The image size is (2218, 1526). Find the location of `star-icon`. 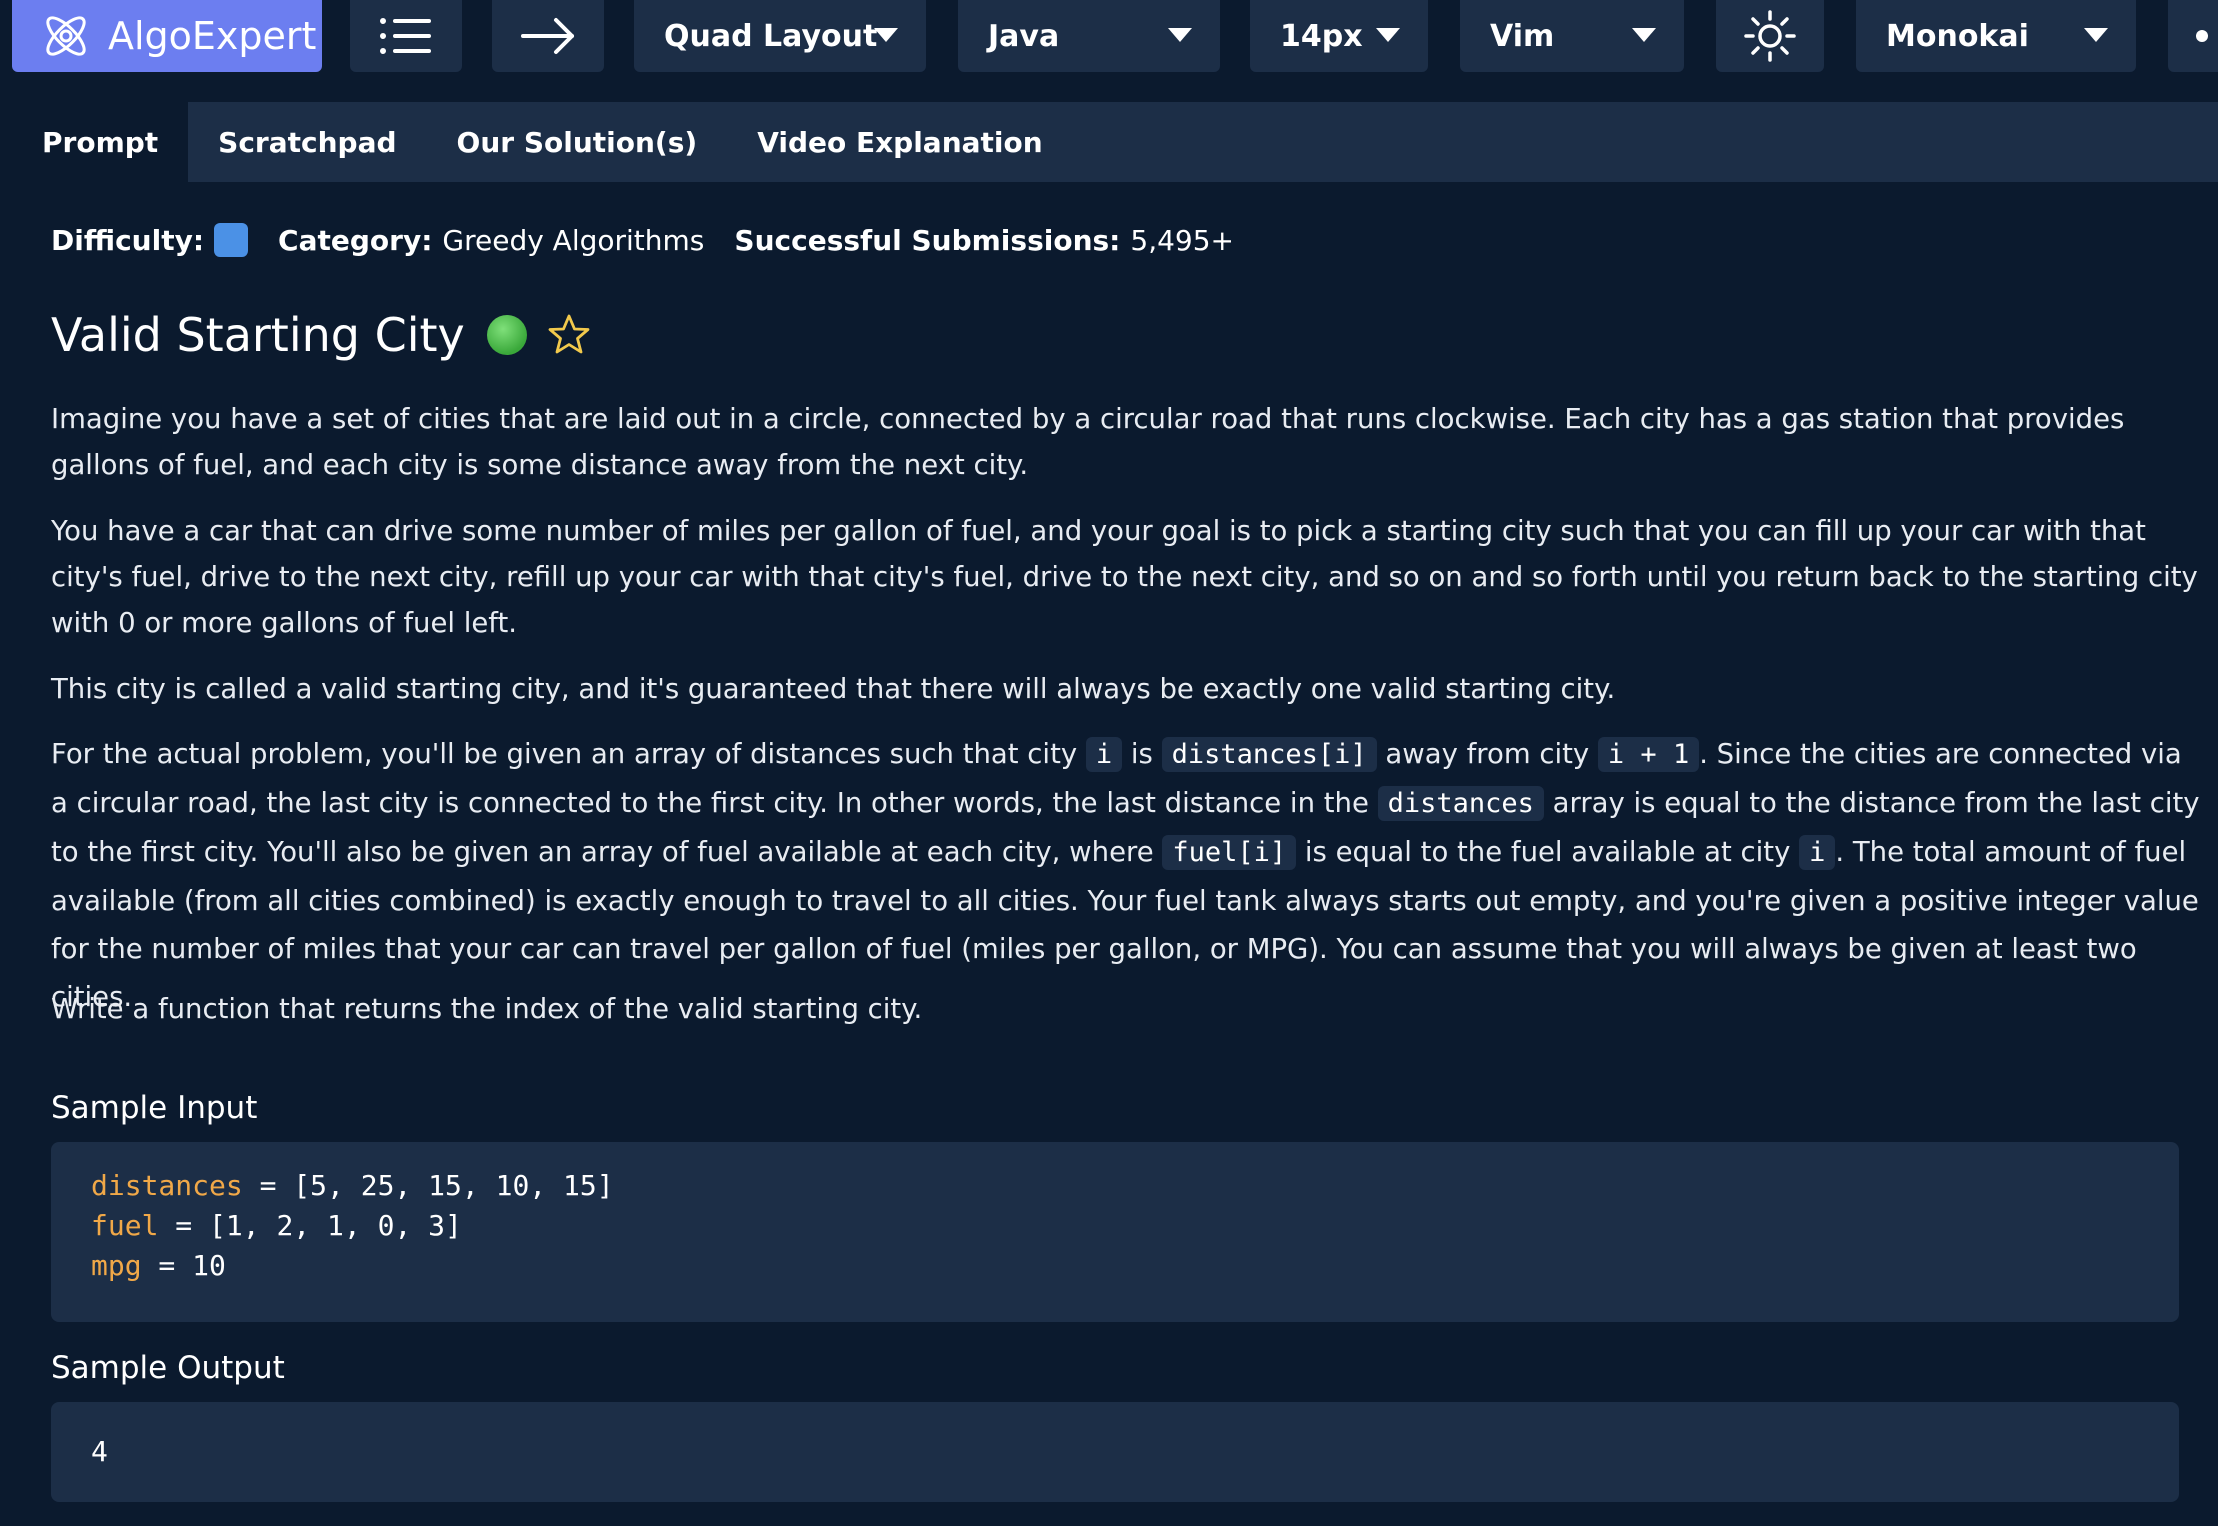

star-icon is located at coordinates (569, 335).